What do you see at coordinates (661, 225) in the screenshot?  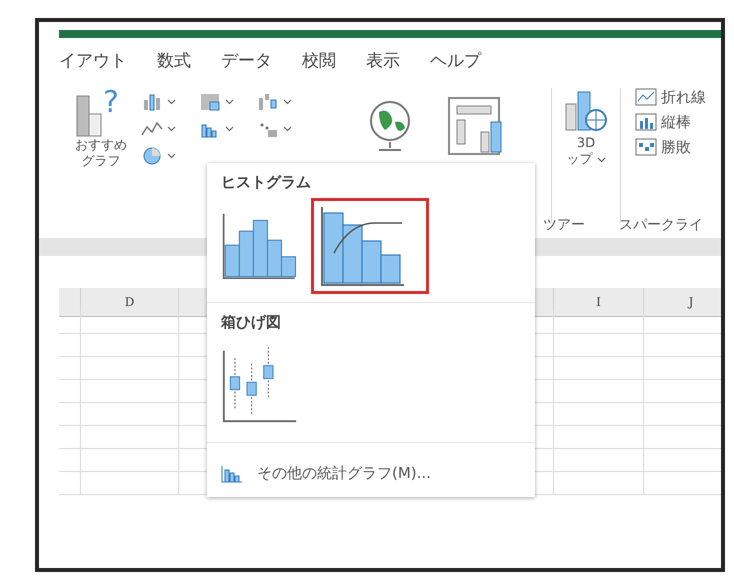 I see `group-label: スパークライ` at bounding box center [661, 225].